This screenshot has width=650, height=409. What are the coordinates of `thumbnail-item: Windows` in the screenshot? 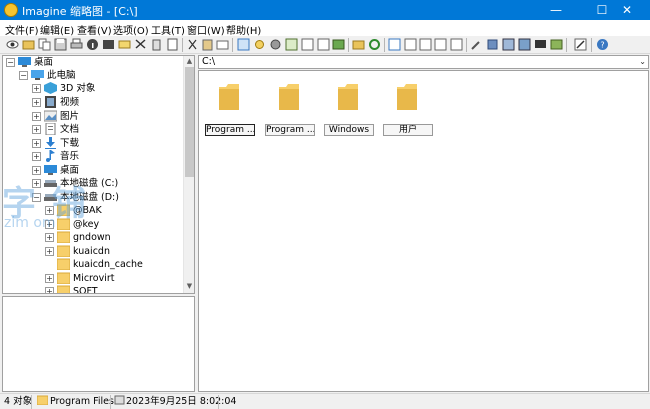 It's located at (350, 106).